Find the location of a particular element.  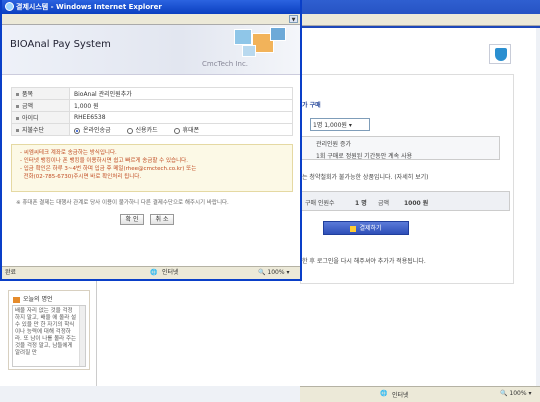

section-title: 가 구매 is located at coordinates (311, 105).